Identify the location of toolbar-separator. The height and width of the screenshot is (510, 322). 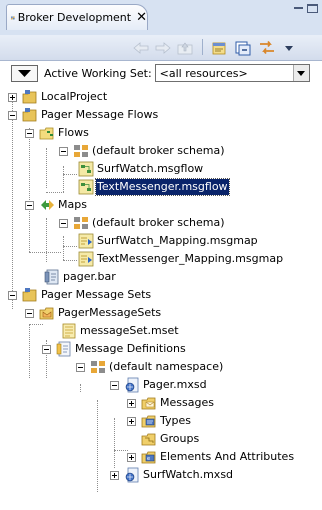
(202, 47).